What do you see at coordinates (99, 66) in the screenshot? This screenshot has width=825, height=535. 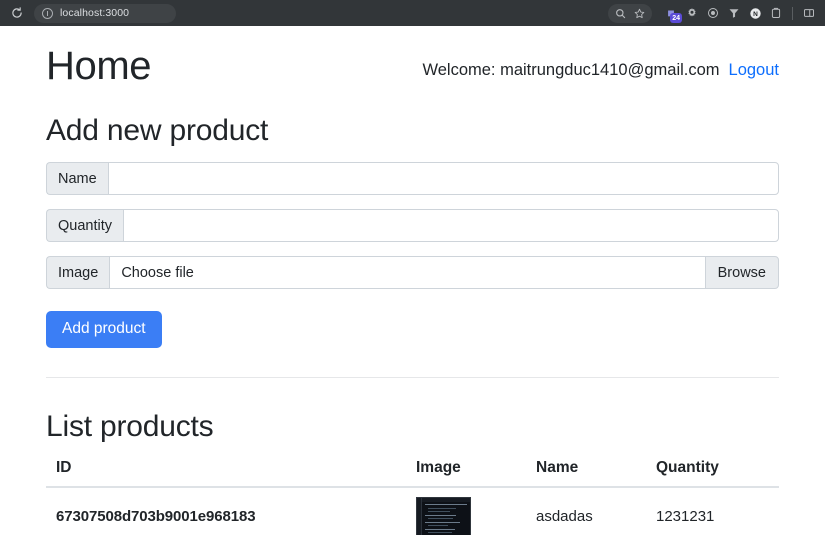 I see `page-title: Home` at bounding box center [99, 66].